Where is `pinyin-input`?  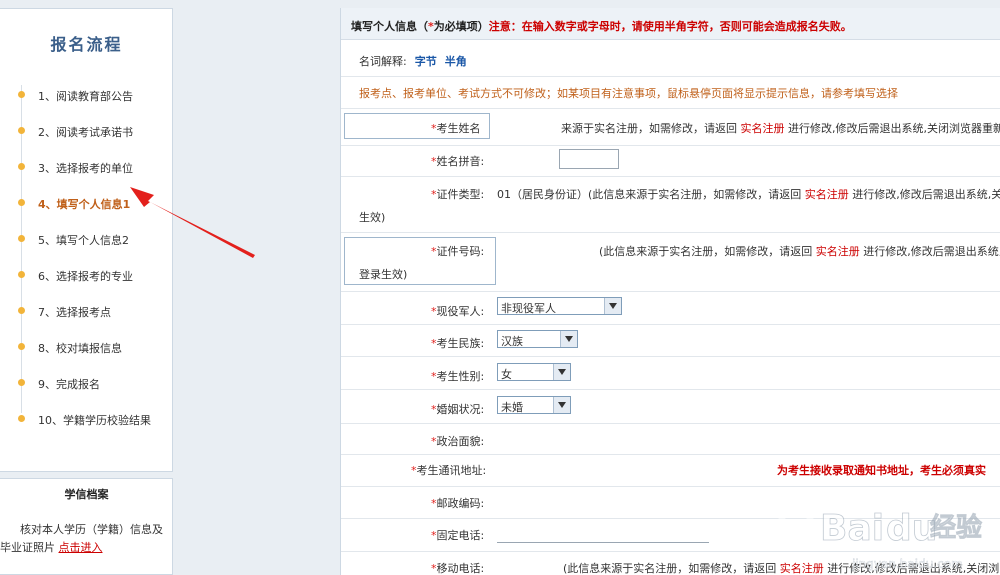
pinyin-input is located at coordinates (589, 159).